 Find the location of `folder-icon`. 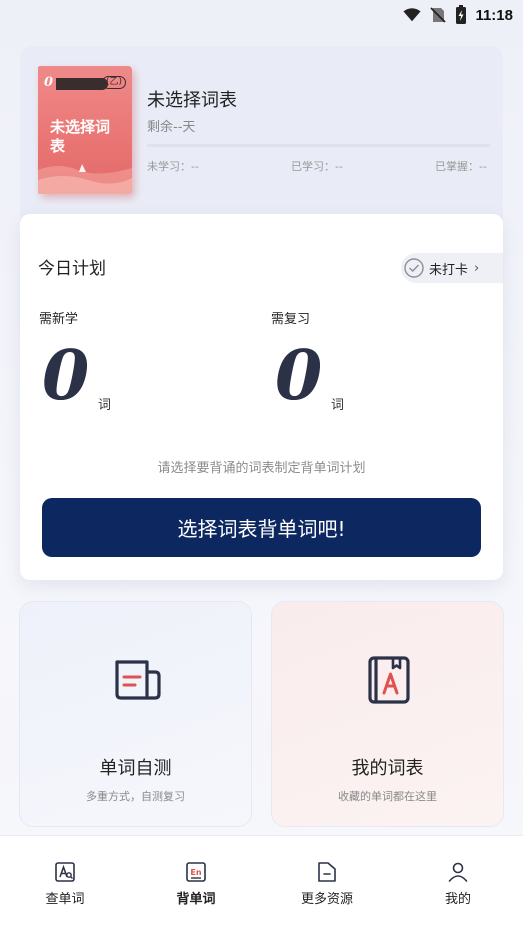

folder-icon is located at coordinates (327, 872).